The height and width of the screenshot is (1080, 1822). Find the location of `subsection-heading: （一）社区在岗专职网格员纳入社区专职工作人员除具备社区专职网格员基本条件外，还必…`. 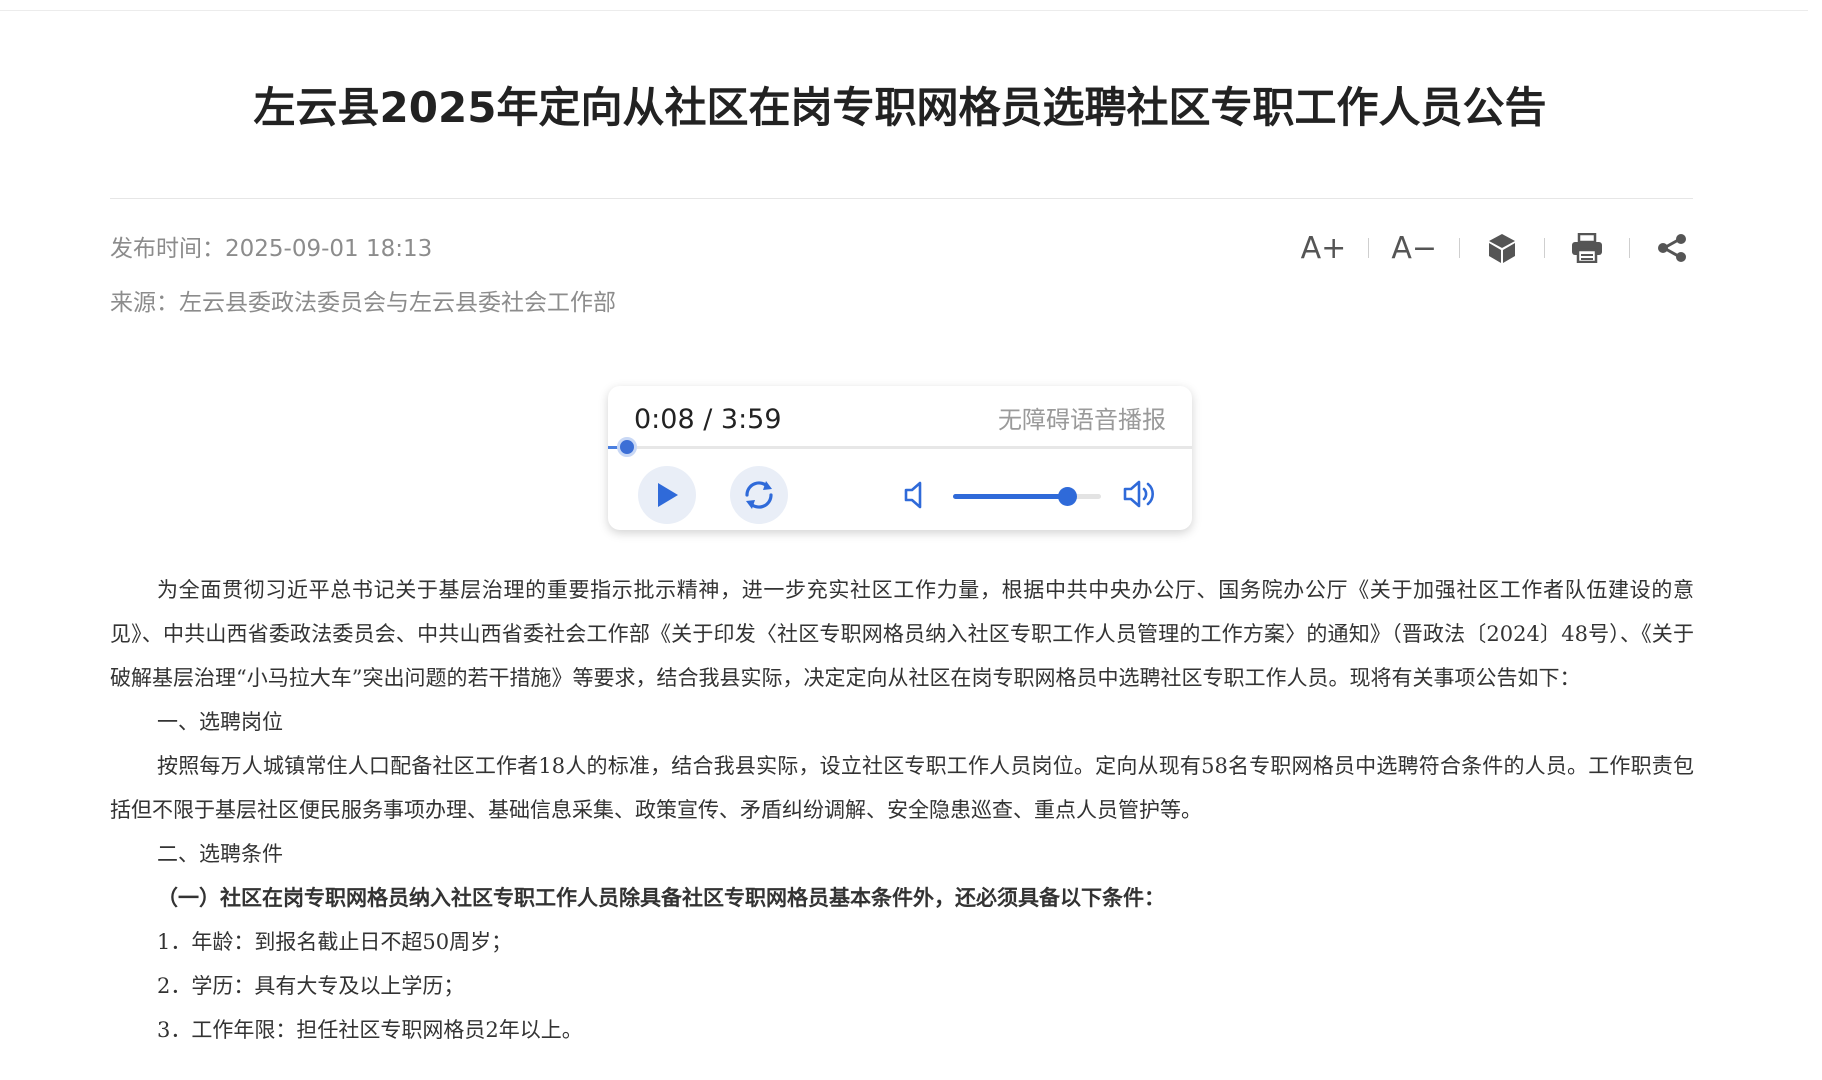

subsection-heading: （一）社区在岗专职网格员纳入社区专职工作人员除具备社区专职网格员基本条件外，还必… is located at coordinates (661, 897).